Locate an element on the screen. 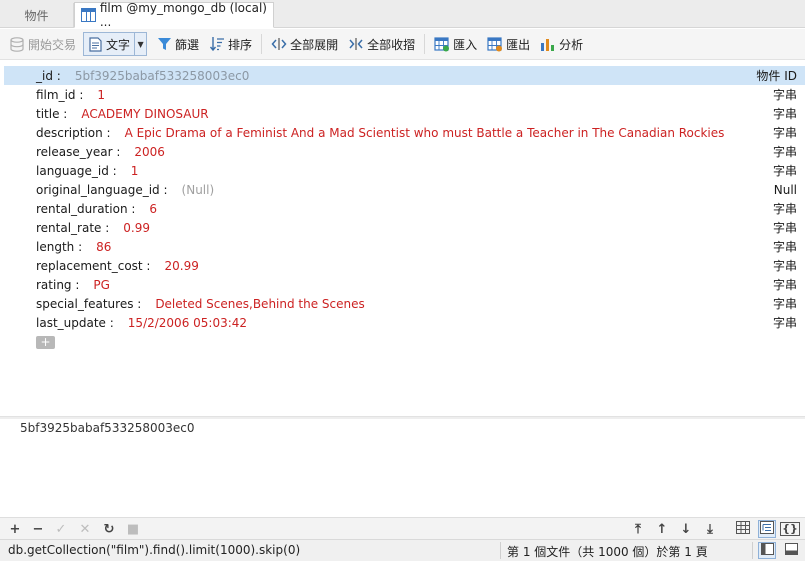 The image size is (805, 561). field-row: rental_rate : 0.99 字串 is located at coordinates (404, 227).